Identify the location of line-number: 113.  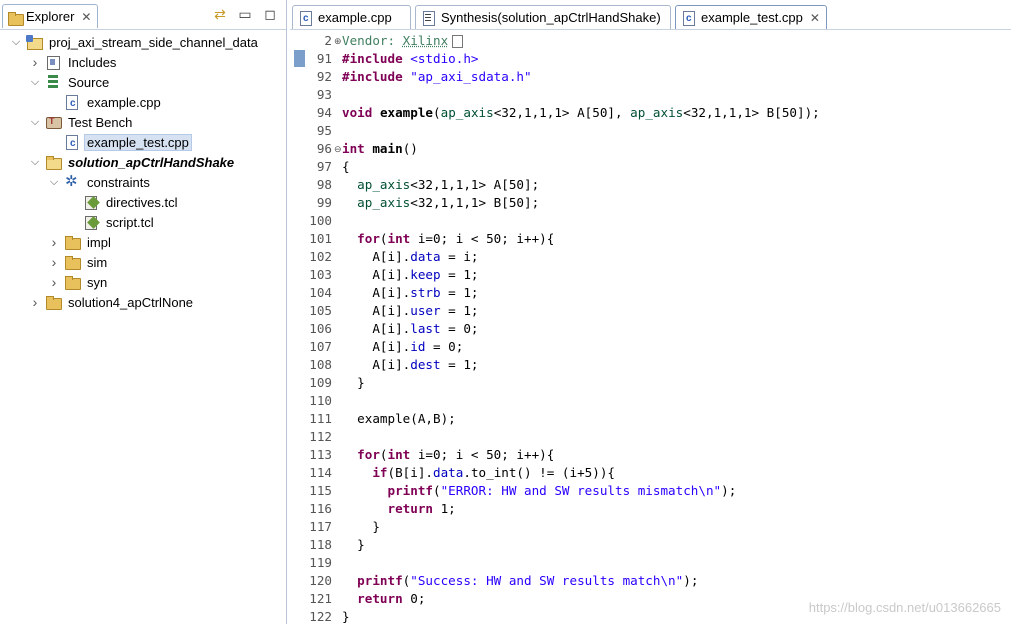
(320, 454).